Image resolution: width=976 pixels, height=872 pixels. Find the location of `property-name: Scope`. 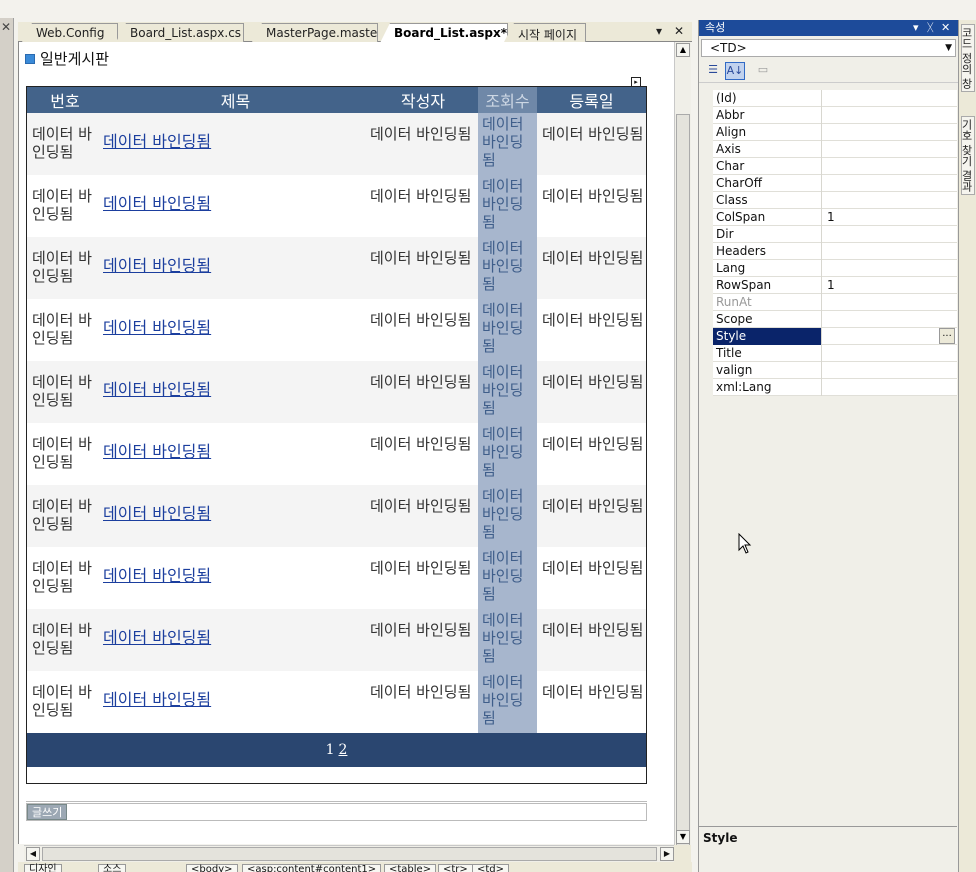

property-name: Scope is located at coordinates (767, 319).